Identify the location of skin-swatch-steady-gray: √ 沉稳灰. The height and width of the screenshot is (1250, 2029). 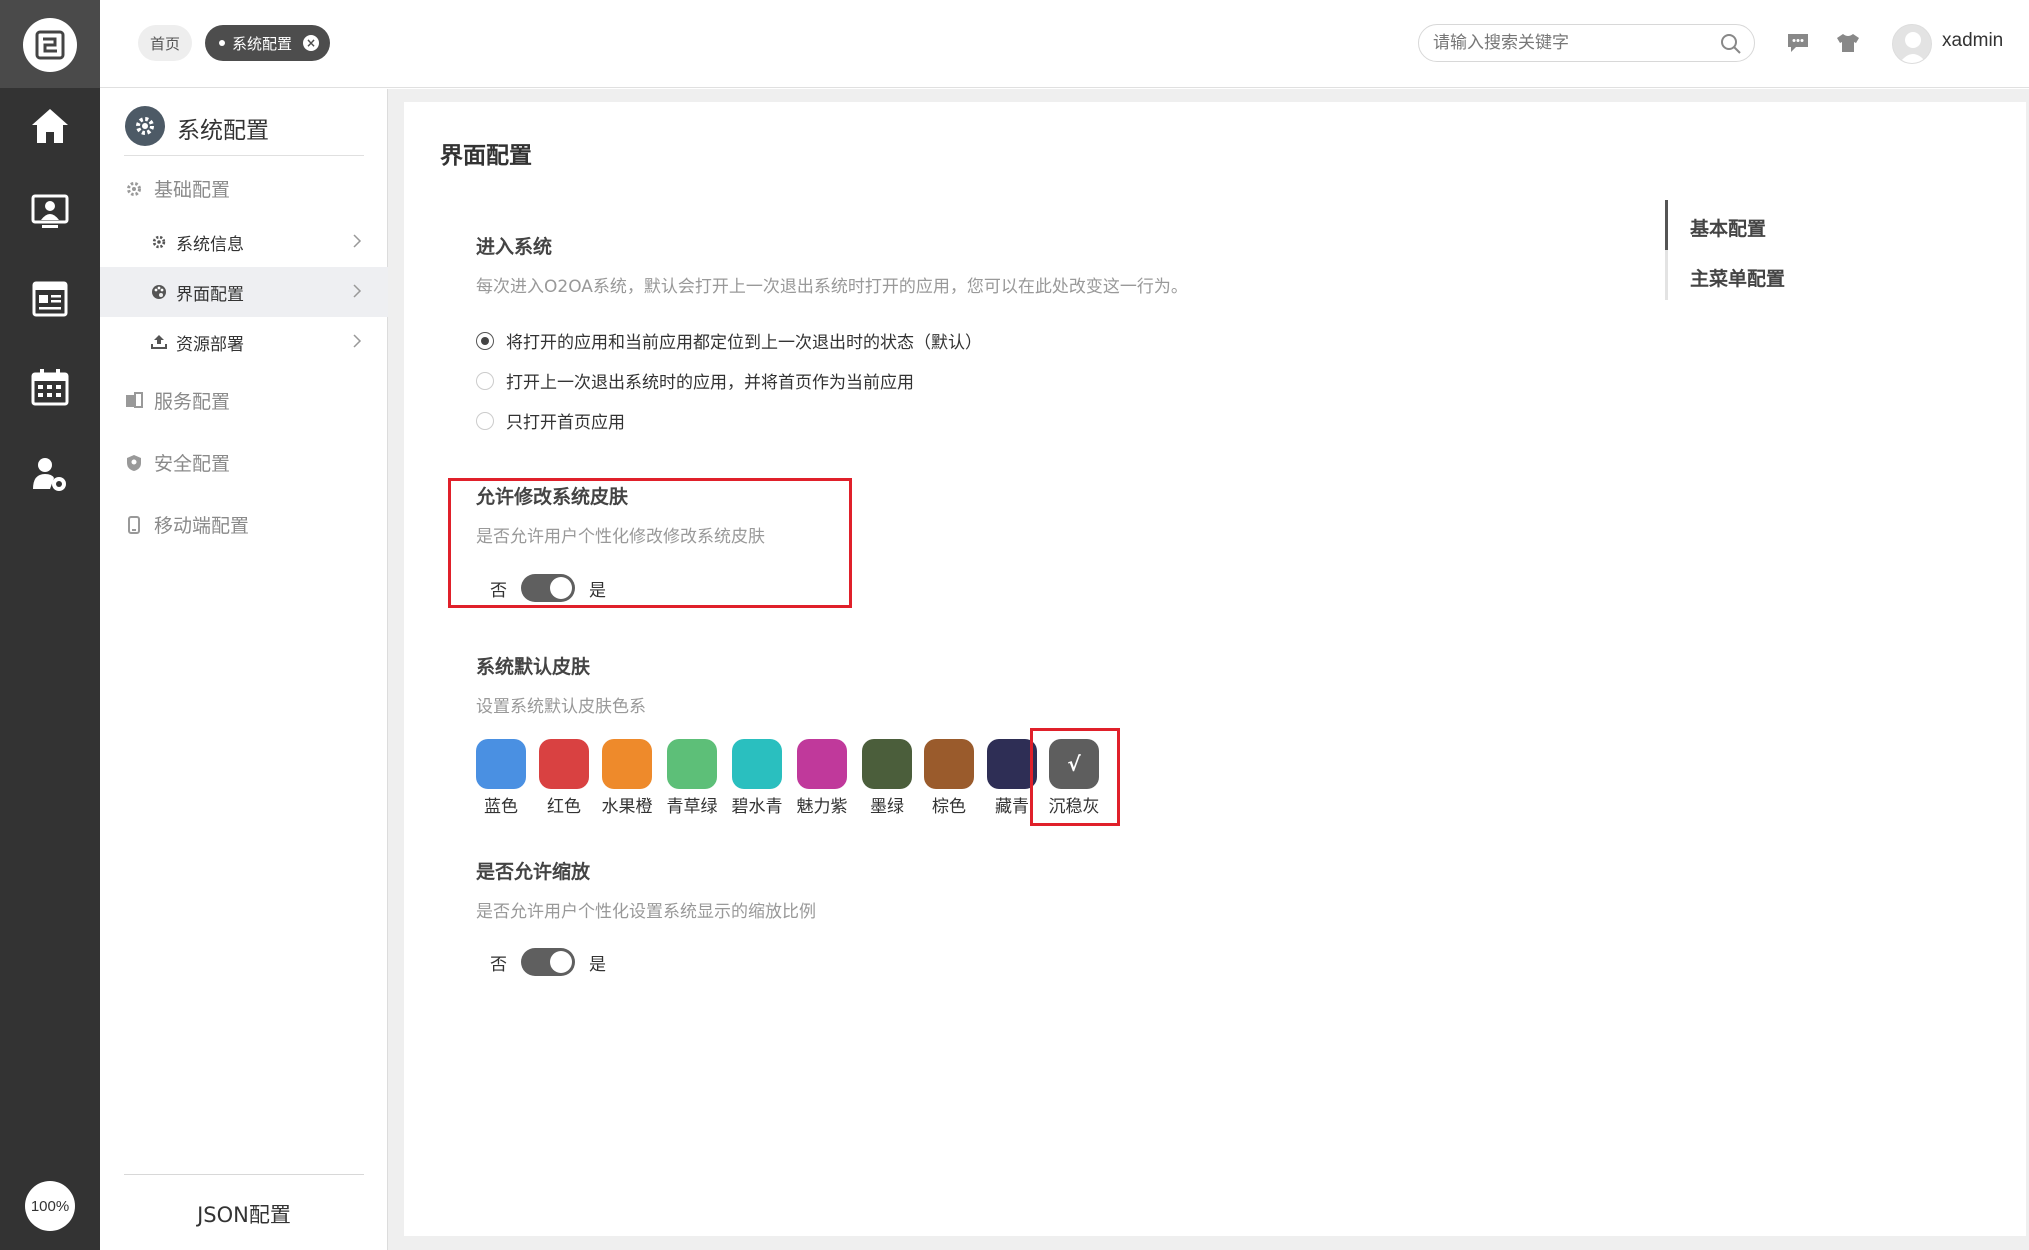
(1074, 778).